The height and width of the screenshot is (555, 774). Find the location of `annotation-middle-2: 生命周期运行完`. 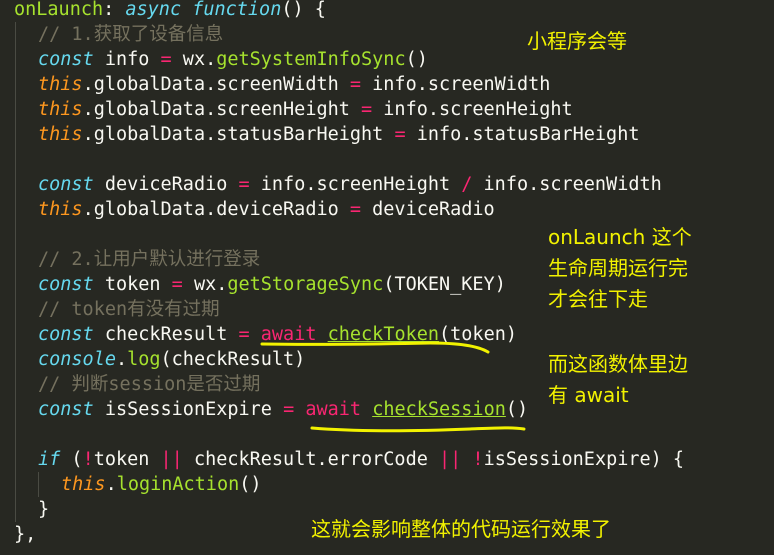

annotation-middle-2: 生命周期运行完 is located at coordinates (618, 268).